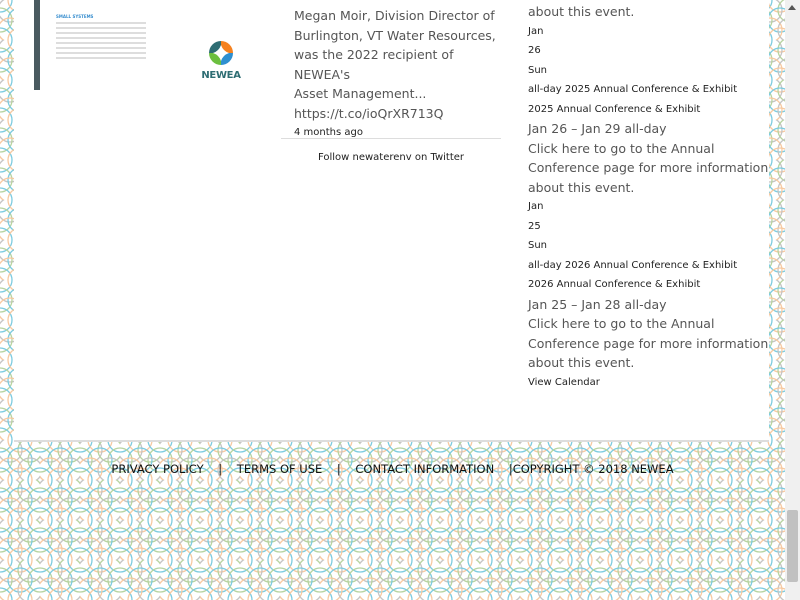 This screenshot has height=600, width=800. Describe the element at coordinates (792, 7) in the screenshot. I see `scroll-up-arrow-icon` at that location.